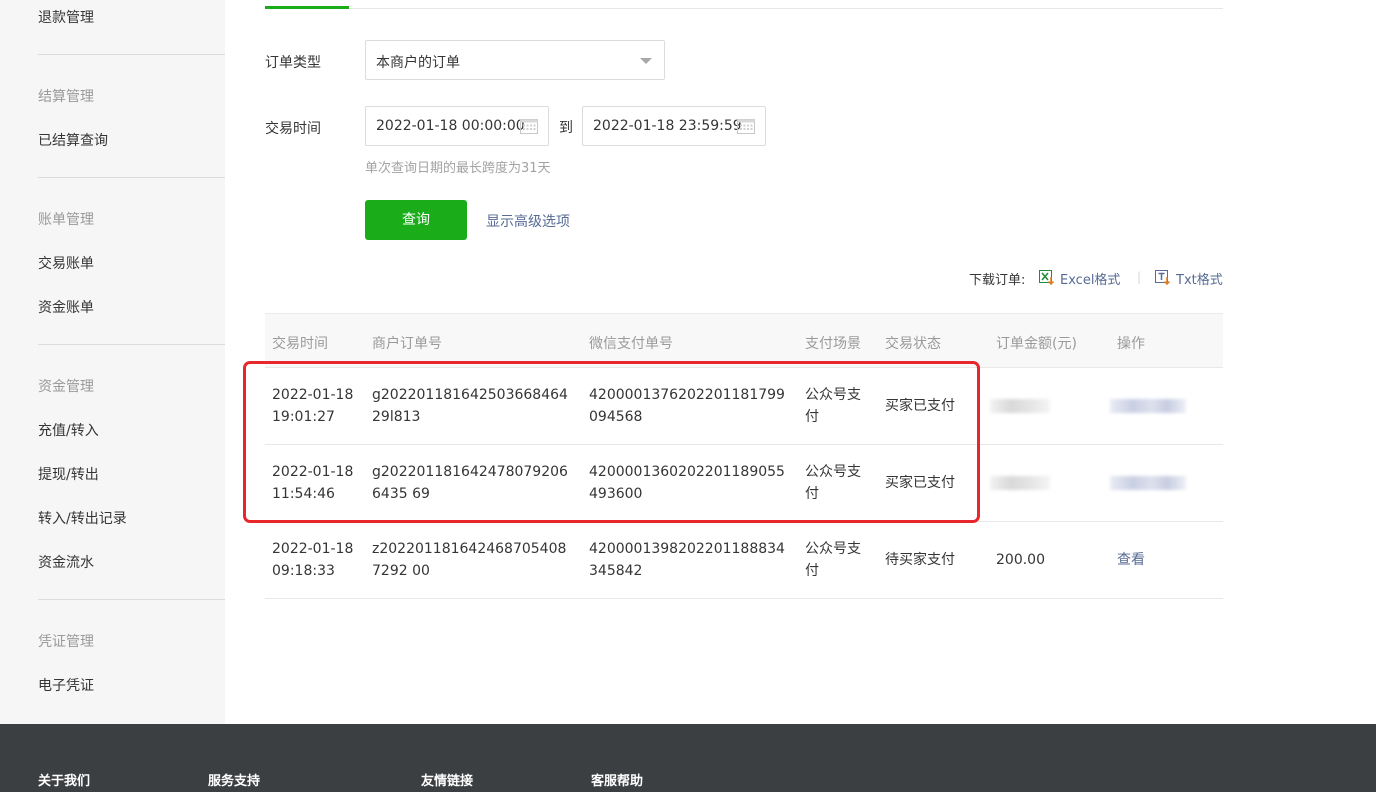 Image resolution: width=1376 pixels, height=792 pixels. Describe the element at coordinates (833, 344) in the screenshot. I see `column-header-scene: 支付场景` at that location.